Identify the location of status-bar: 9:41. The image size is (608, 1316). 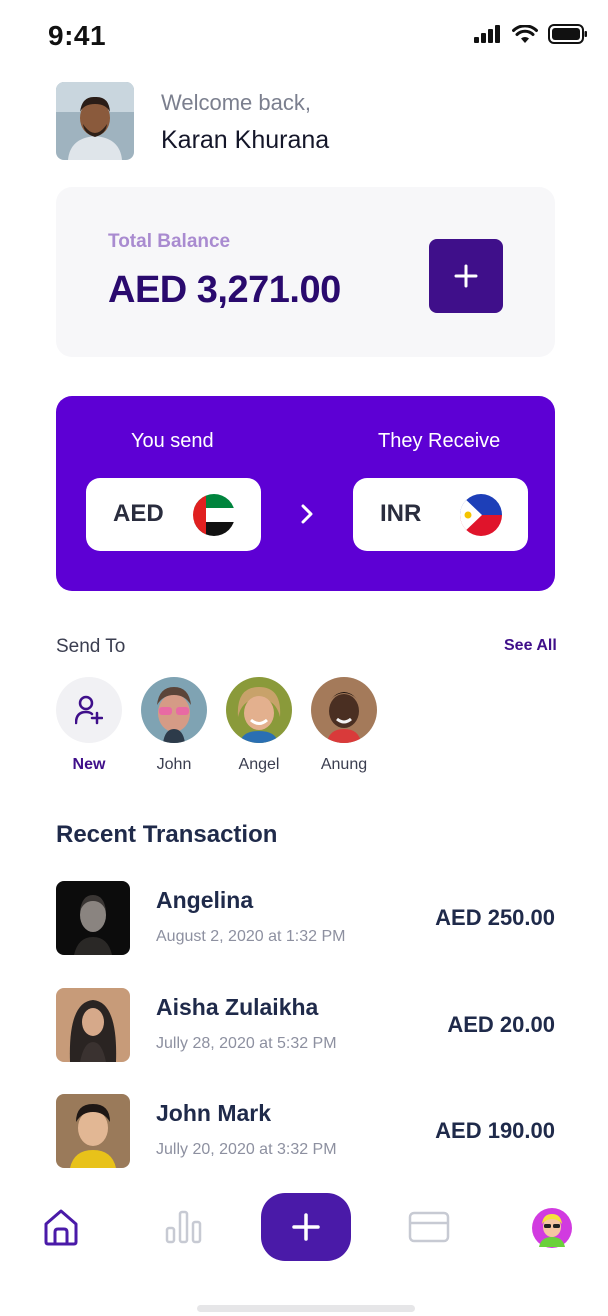
(304, 35).